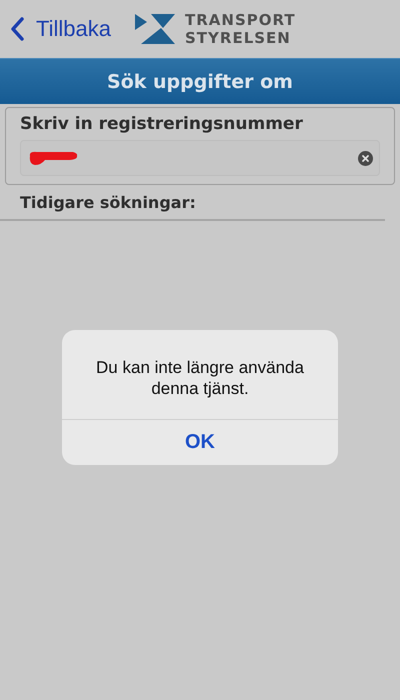 The height and width of the screenshot is (700, 400). I want to click on back-chevron-icon, so click(17, 29).